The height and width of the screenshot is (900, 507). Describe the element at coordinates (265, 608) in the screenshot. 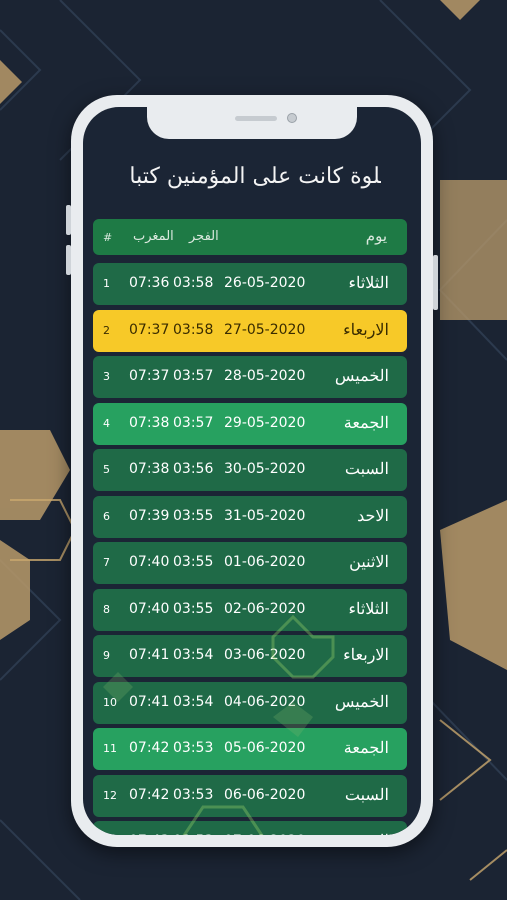

I see `row-date: 02-06-2020` at that location.